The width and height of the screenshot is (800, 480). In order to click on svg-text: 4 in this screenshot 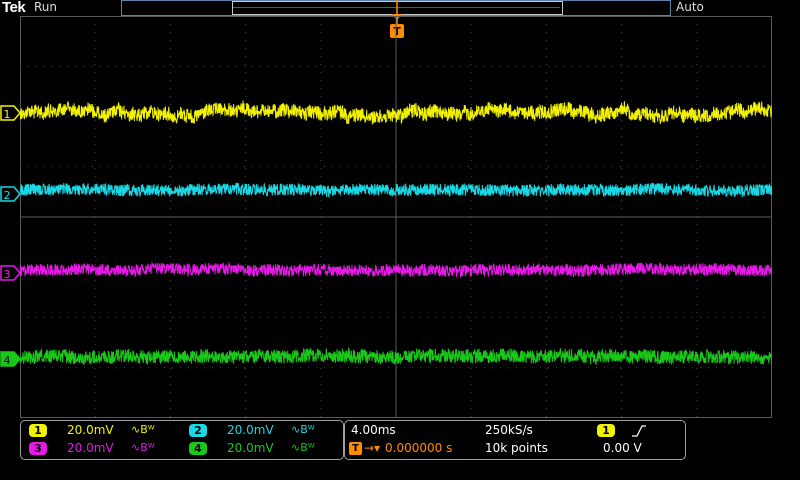, I will do `click(7, 360)`.